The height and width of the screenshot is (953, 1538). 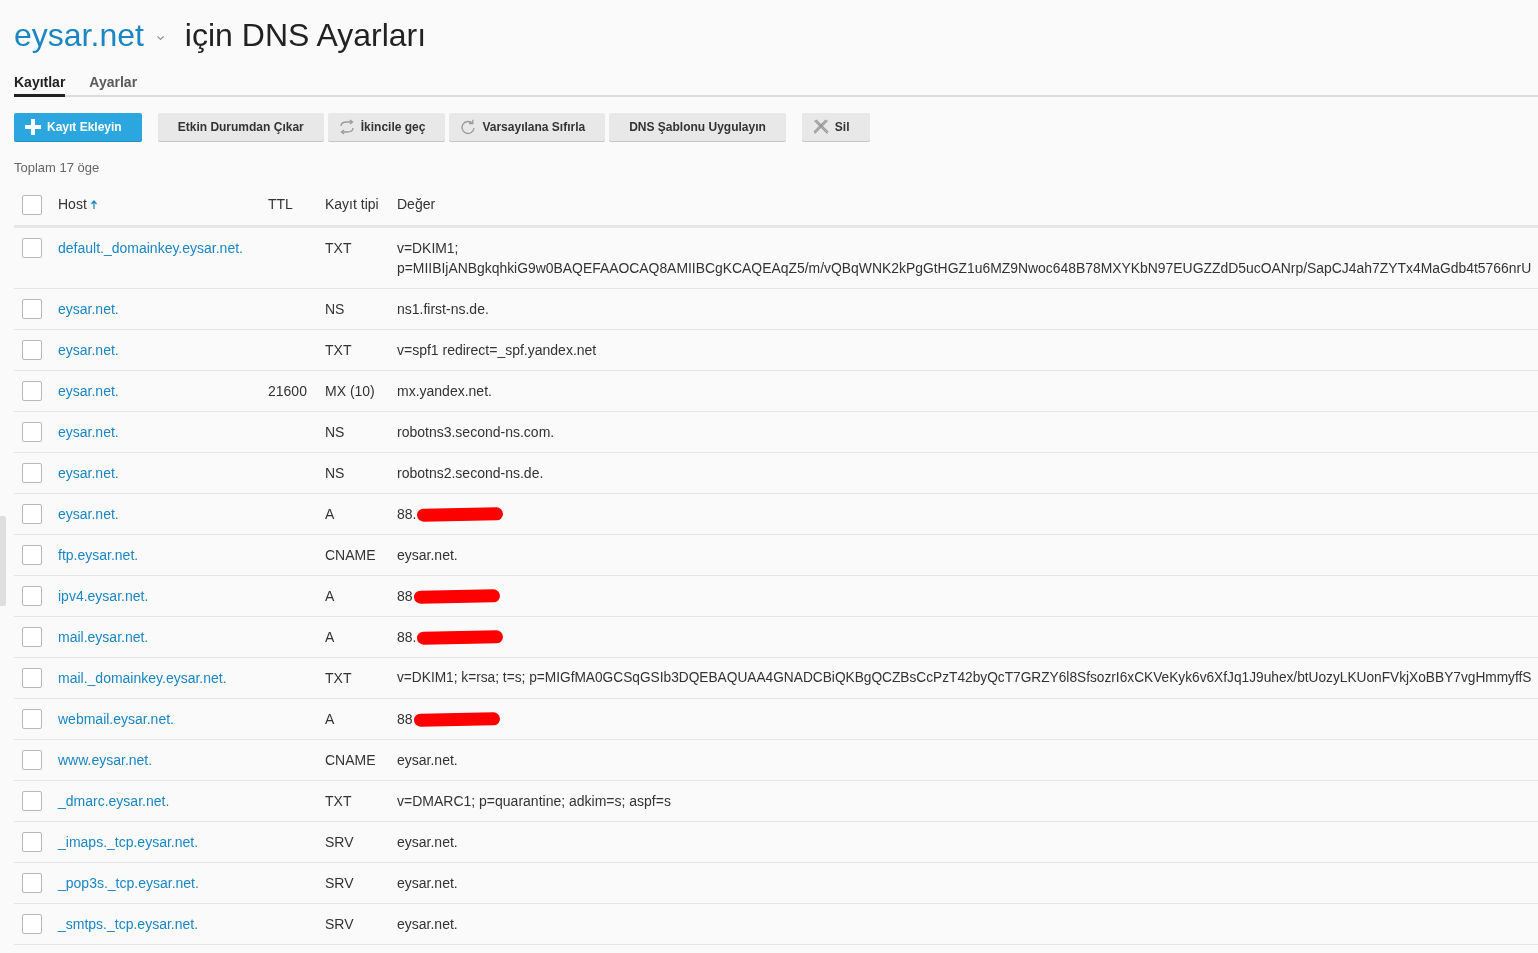 I want to click on value-cell-text: robotns2.second-ns.de., so click(x=470, y=473).